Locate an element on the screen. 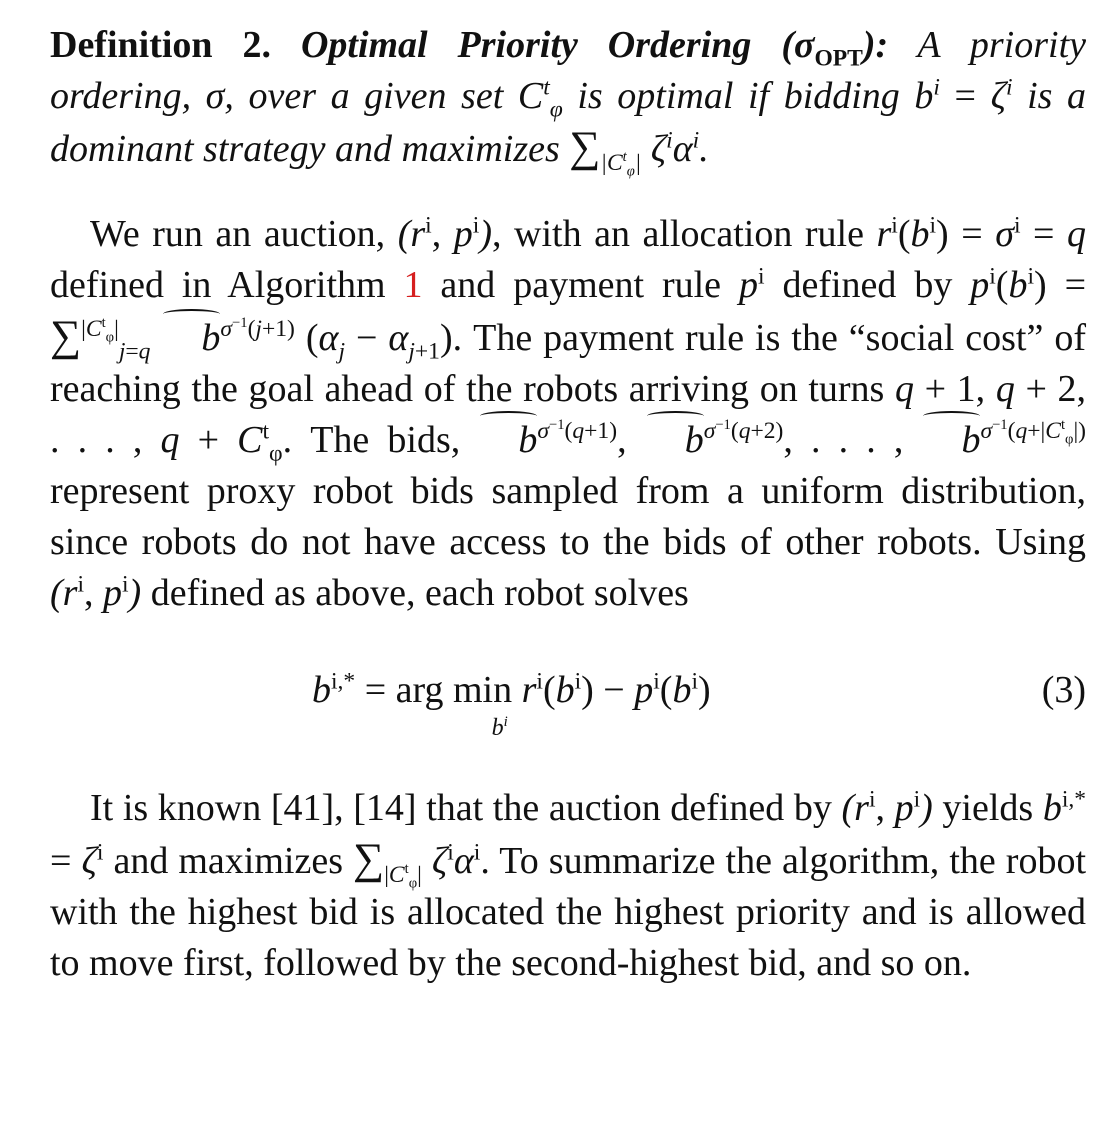  citation-41: [41] is located at coordinates (302, 808).